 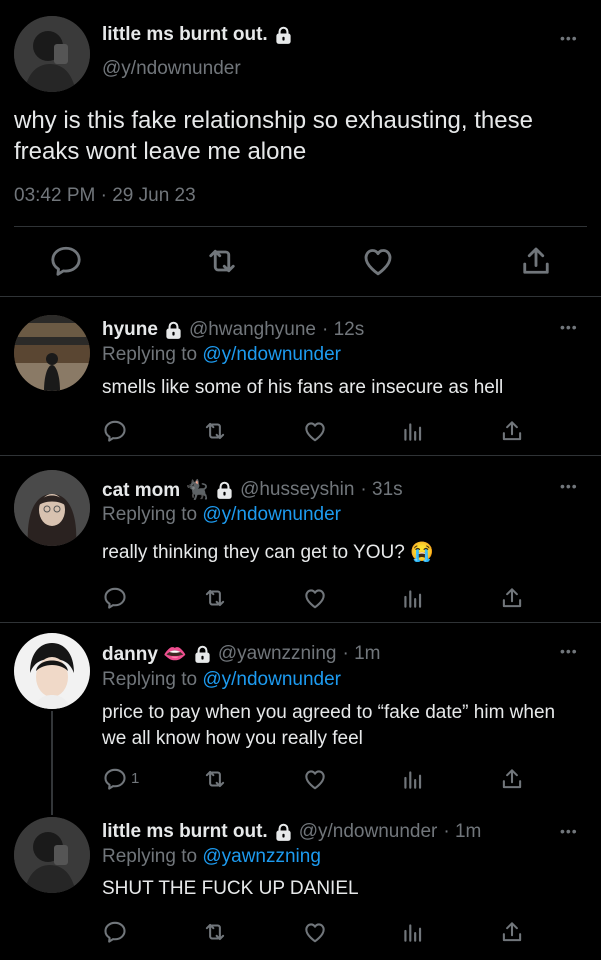 What do you see at coordinates (268, 552) in the screenshot?
I see `reply-text: really thinking they can get to YOU? 😭` at bounding box center [268, 552].